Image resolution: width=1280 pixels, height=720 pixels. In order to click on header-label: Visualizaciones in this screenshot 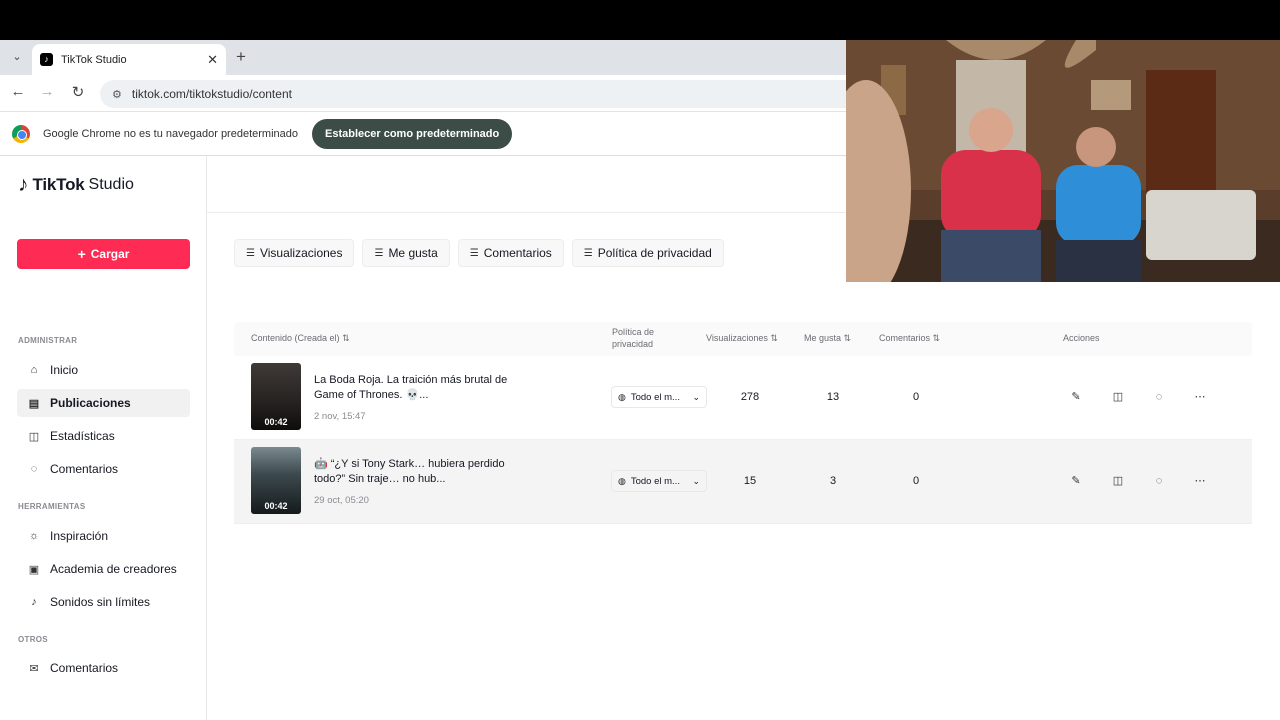, I will do `click(737, 338)`.